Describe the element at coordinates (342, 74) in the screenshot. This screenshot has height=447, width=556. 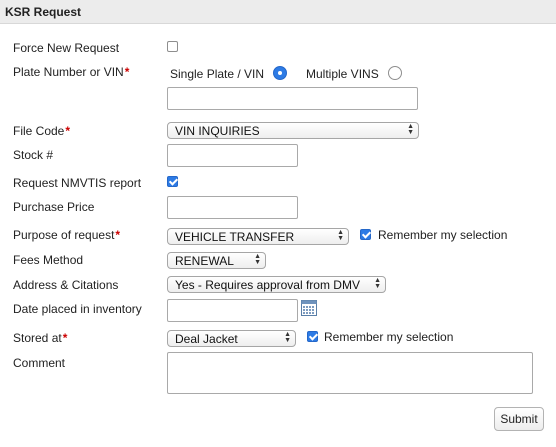
I see `multiple-vins-option-label: Multiple VINS` at that location.